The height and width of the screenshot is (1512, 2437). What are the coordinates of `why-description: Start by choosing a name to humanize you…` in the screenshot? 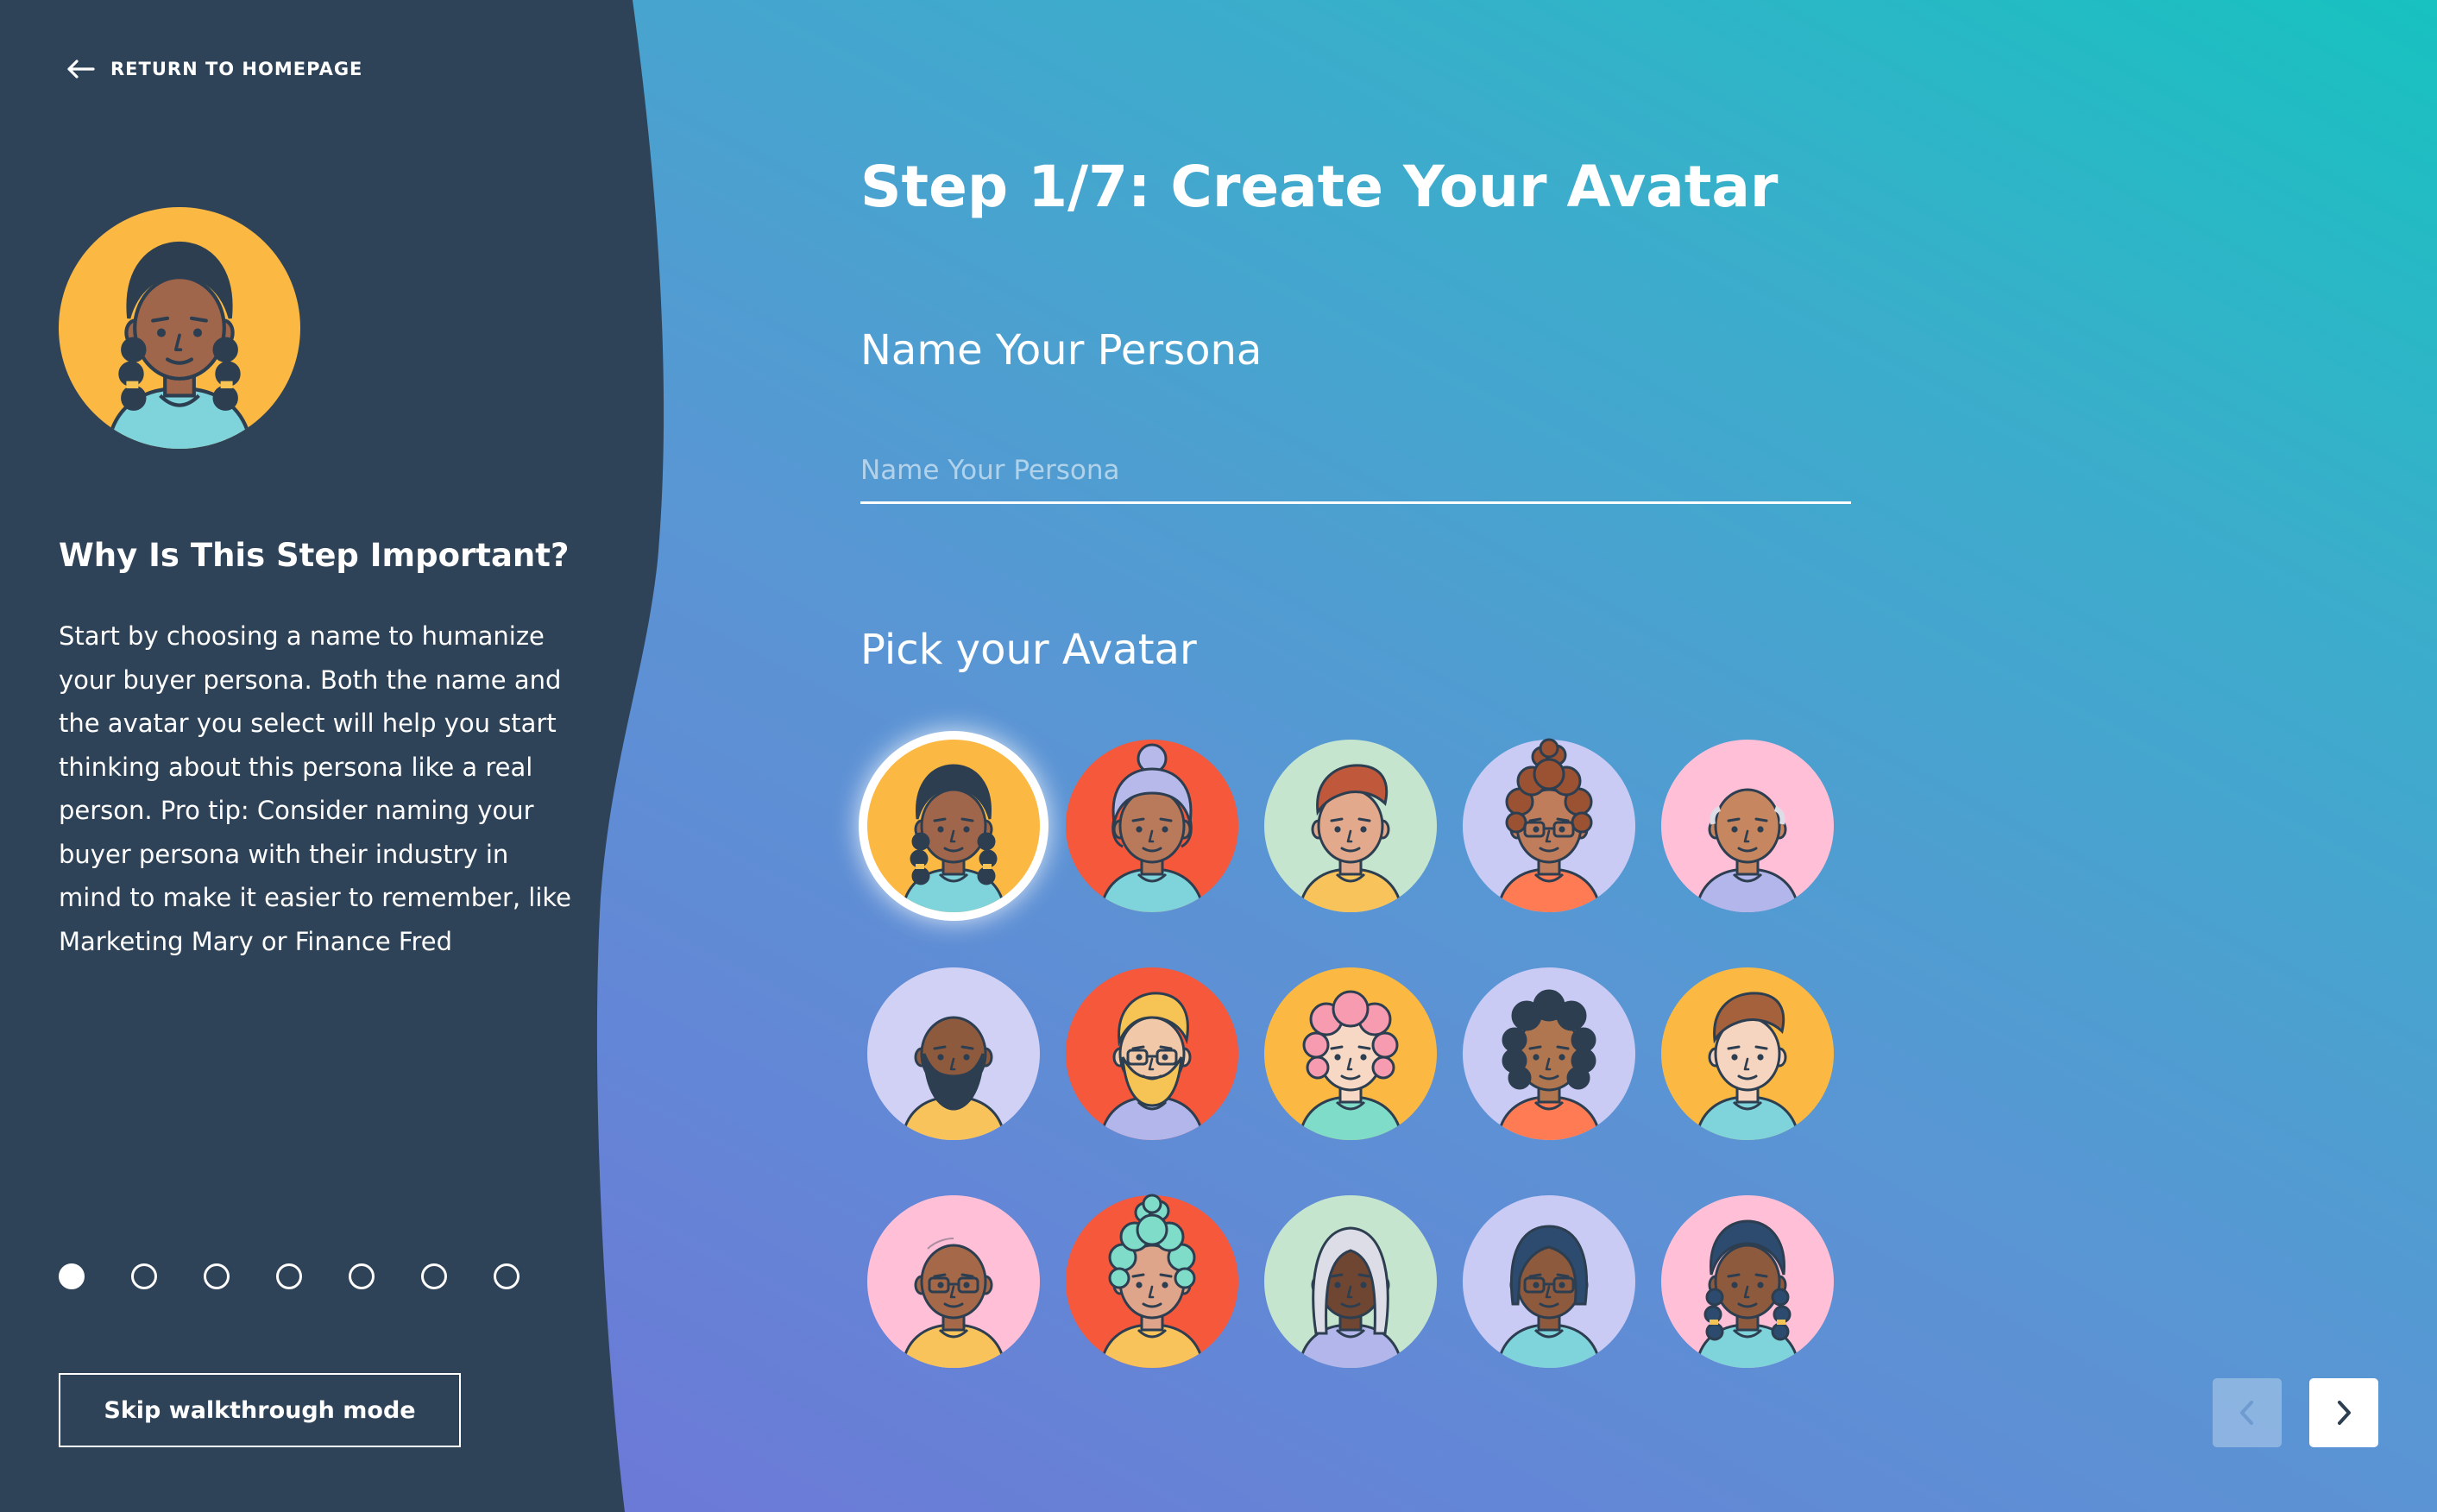 It's located at (315, 789).